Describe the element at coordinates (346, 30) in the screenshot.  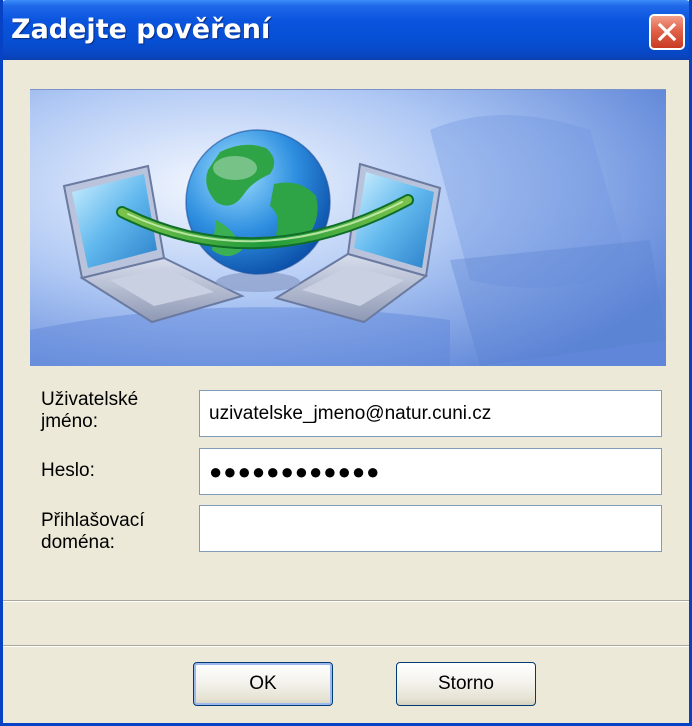
I see `title-bar: Zadejte pověření` at that location.